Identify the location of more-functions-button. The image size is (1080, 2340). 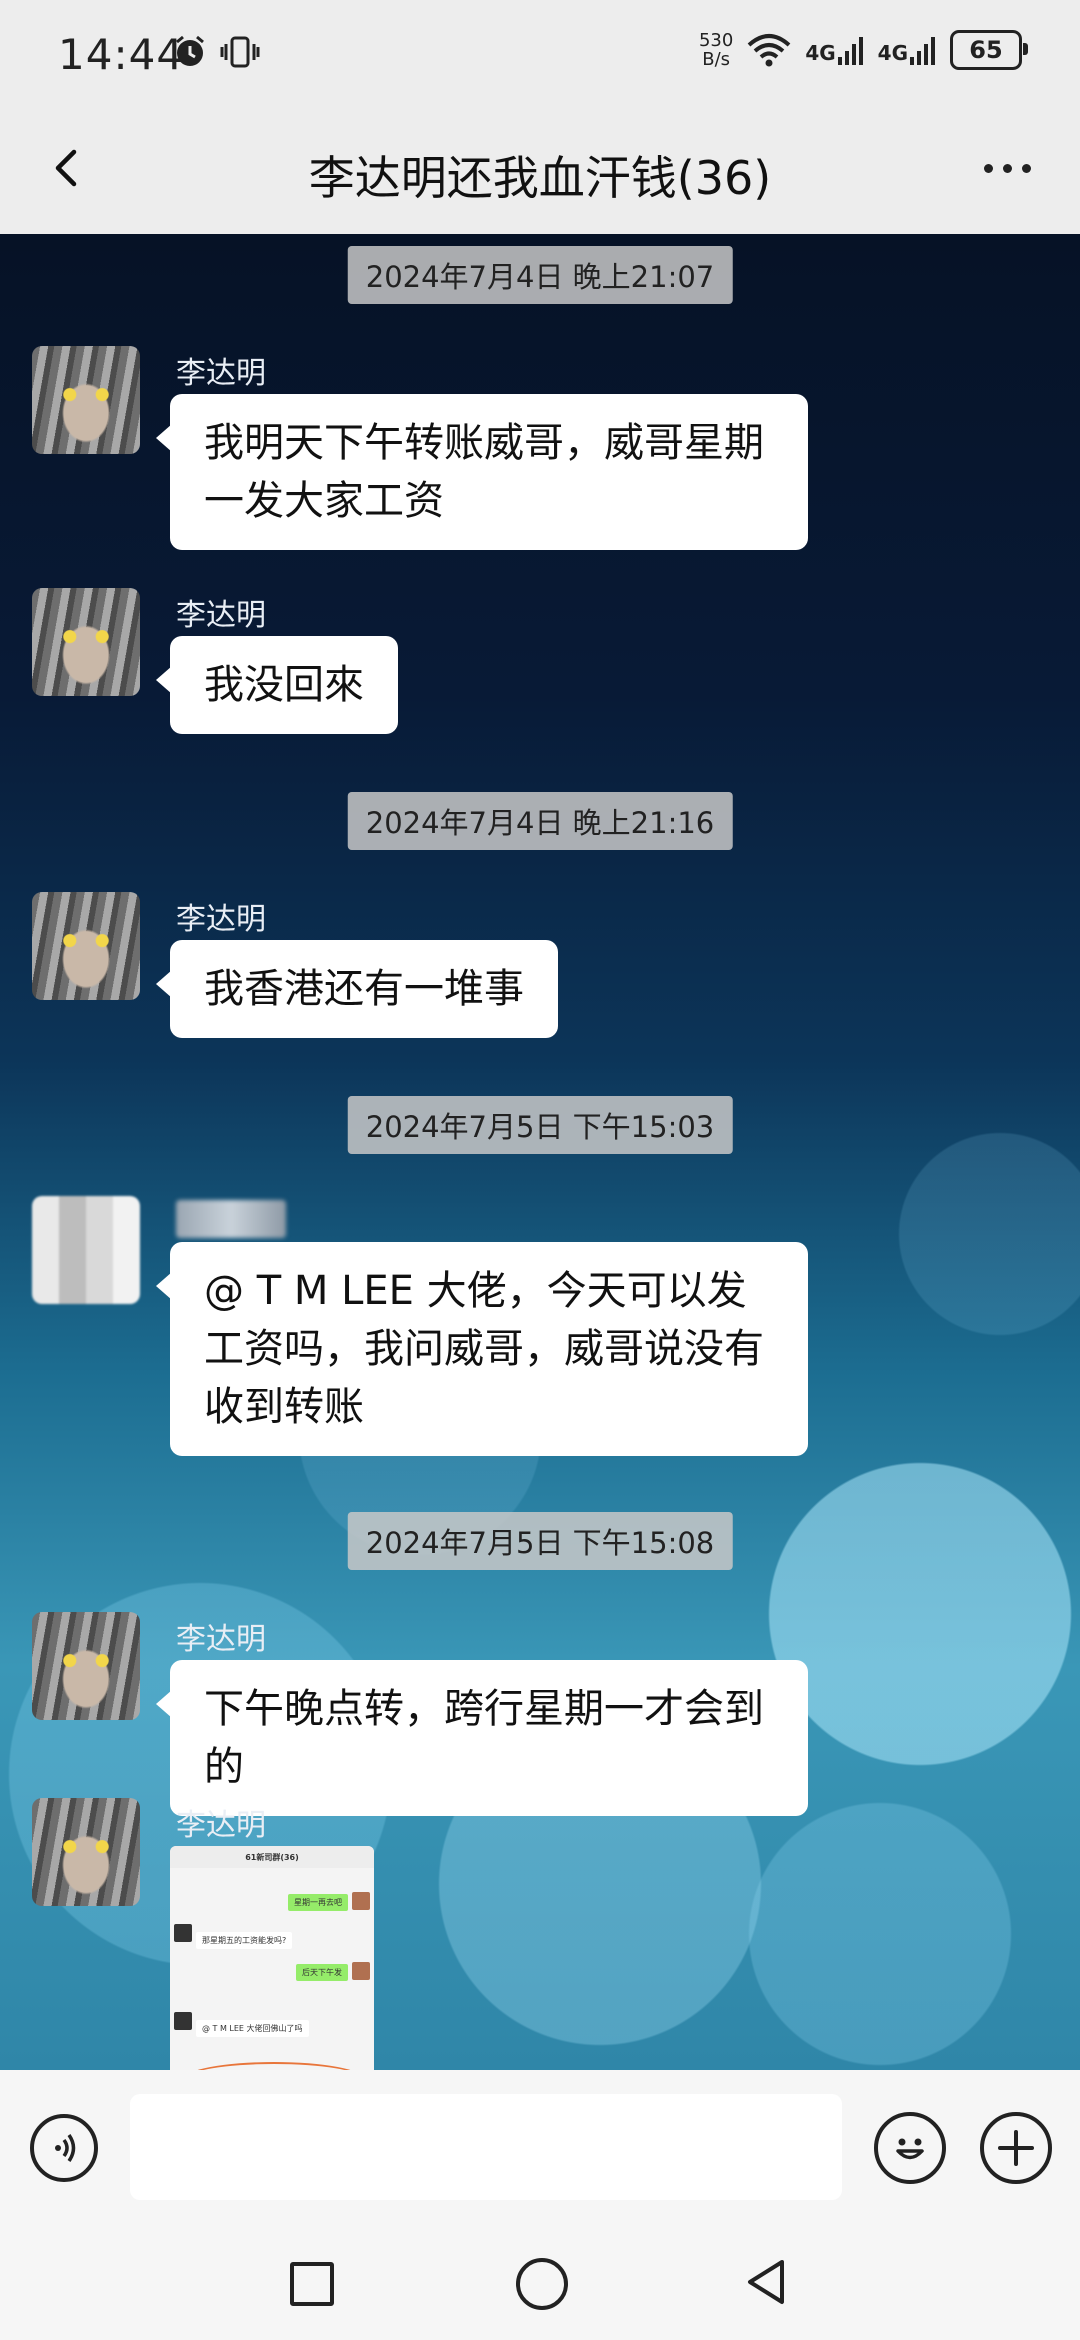
(1016, 2148).